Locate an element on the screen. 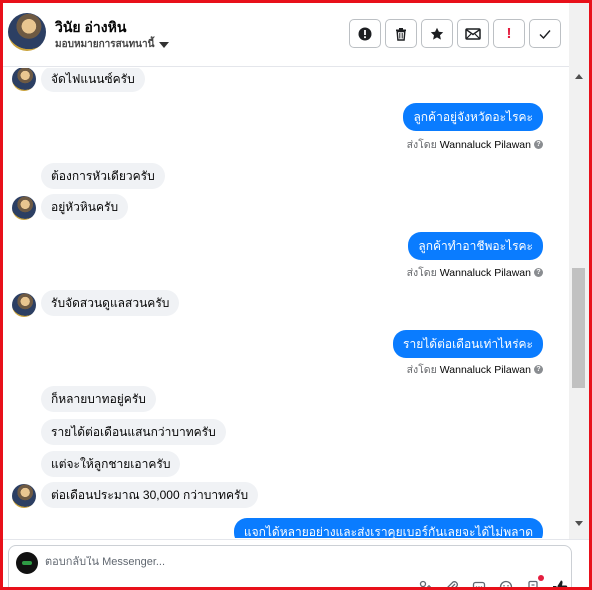 The width and height of the screenshot is (592, 590). assign-conversation-dropdown: มอบหมายการสนทนานี้ is located at coordinates (112, 44).